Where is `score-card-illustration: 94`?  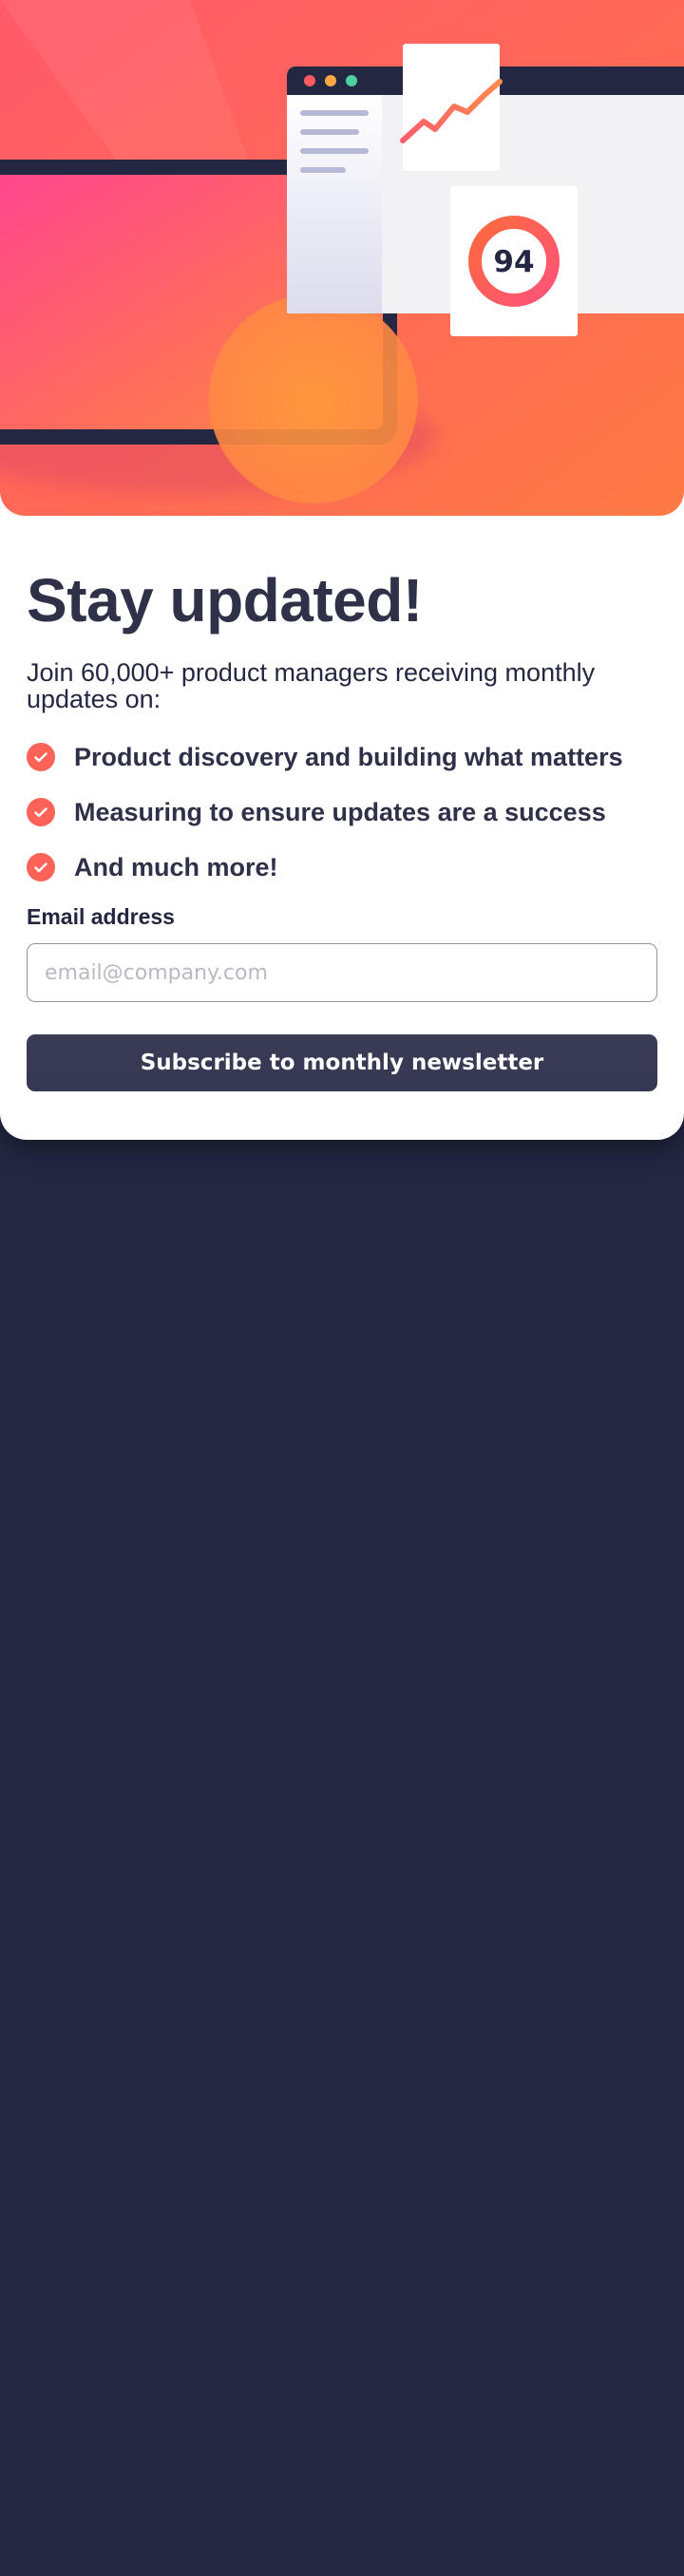 score-card-illustration: 94 is located at coordinates (514, 261).